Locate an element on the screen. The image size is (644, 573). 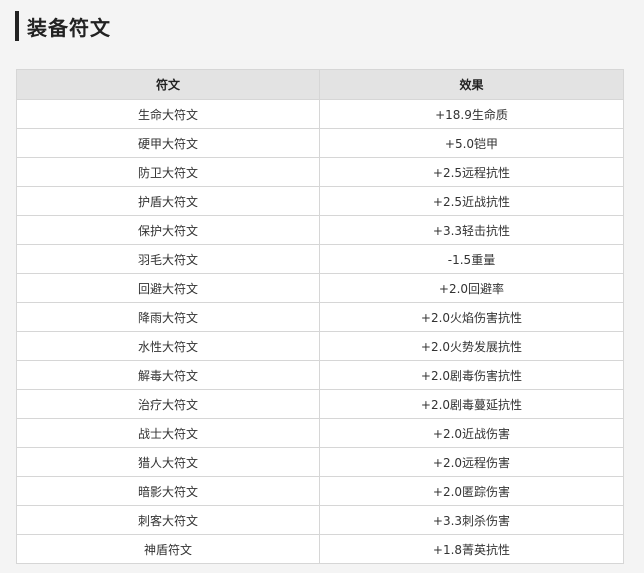
table-row: 水性大符文 +2.0火势发展抗性 is located at coordinates (320, 346).